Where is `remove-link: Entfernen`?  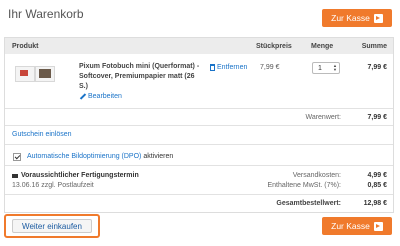
remove-link: Entfernen is located at coordinates (228, 67).